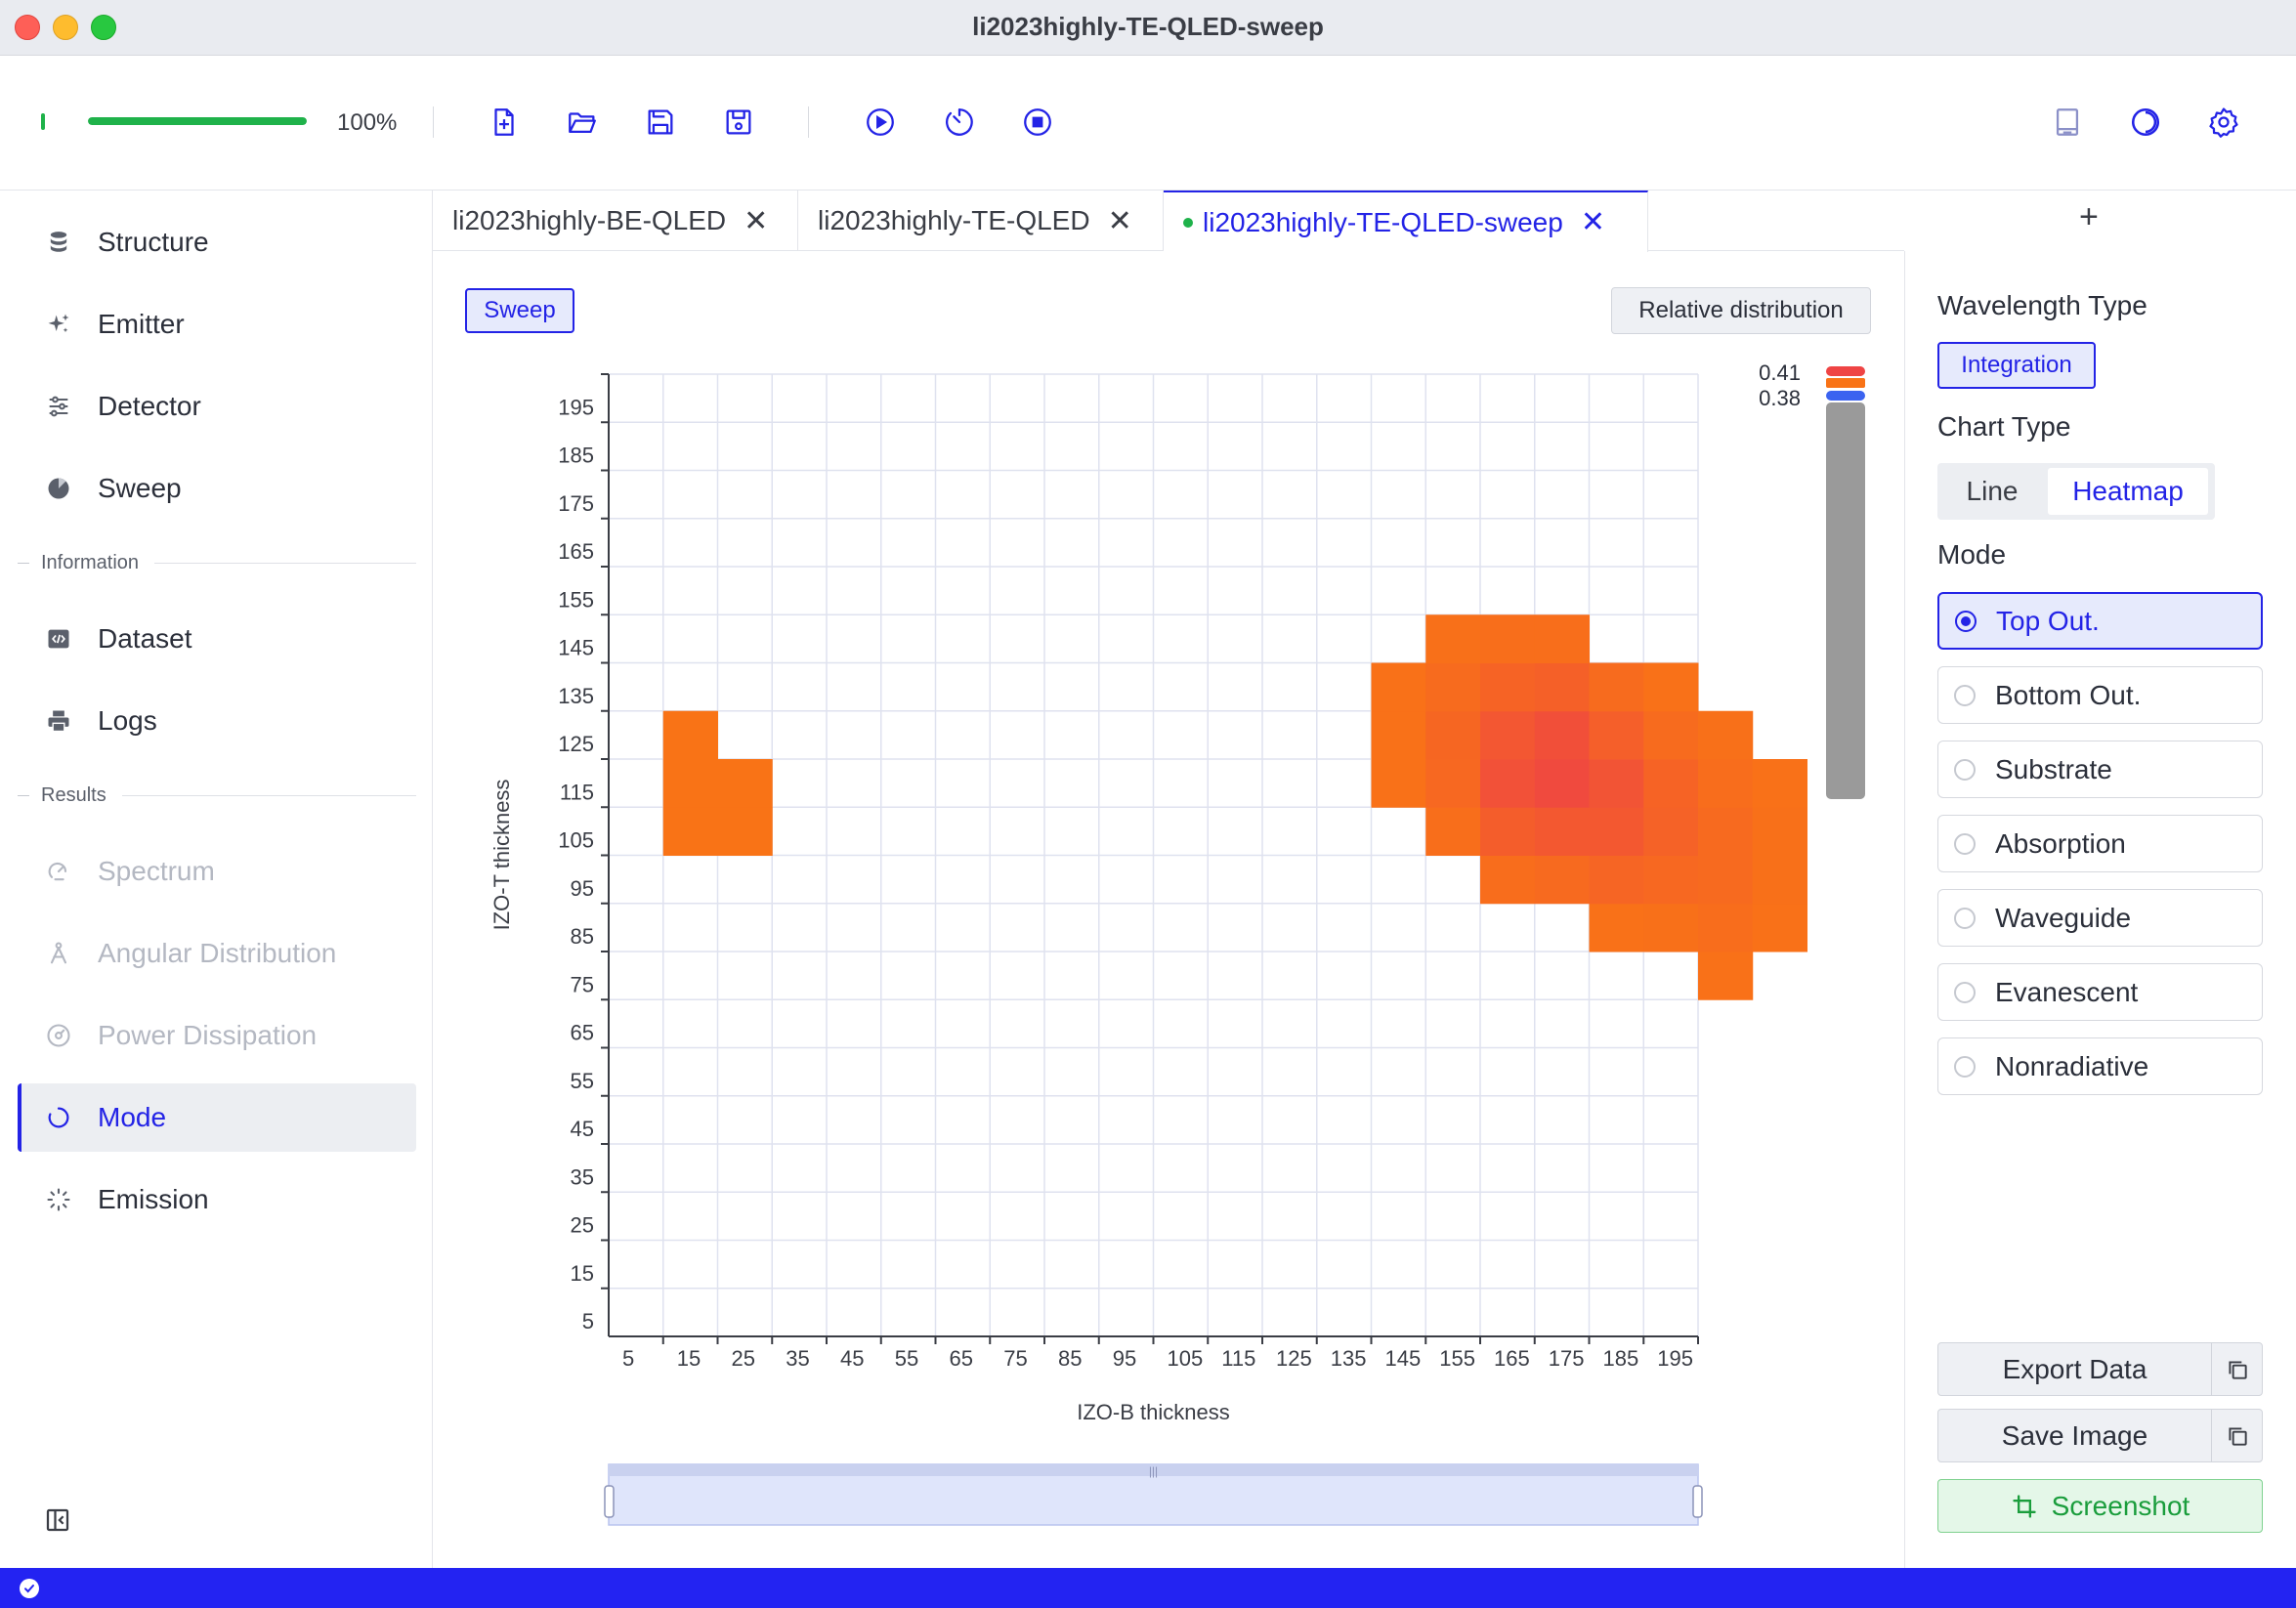 The width and height of the screenshot is (2296, 1608). Describe the element at coordinates (738, 122) in the screenshot. I see `save-as-button` at that location.